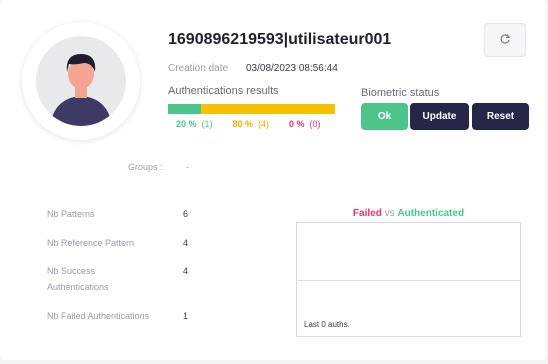  Describe the element at coordinates (268, 109) in the screenshot. I see `auth-bar-segment-pending` at that location.